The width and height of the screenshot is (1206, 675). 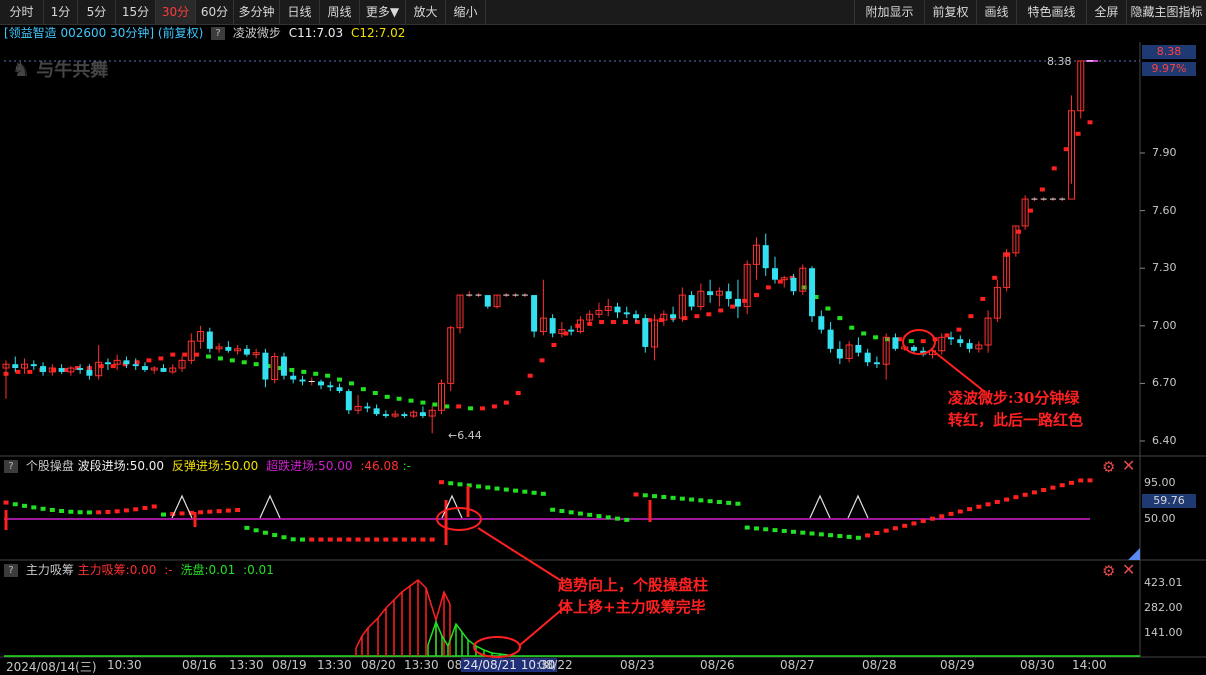 What do you see at coordinates (11, 466) in the screenshot?
I see `panel2-help-button: ?` at bounding box center [11, 466].